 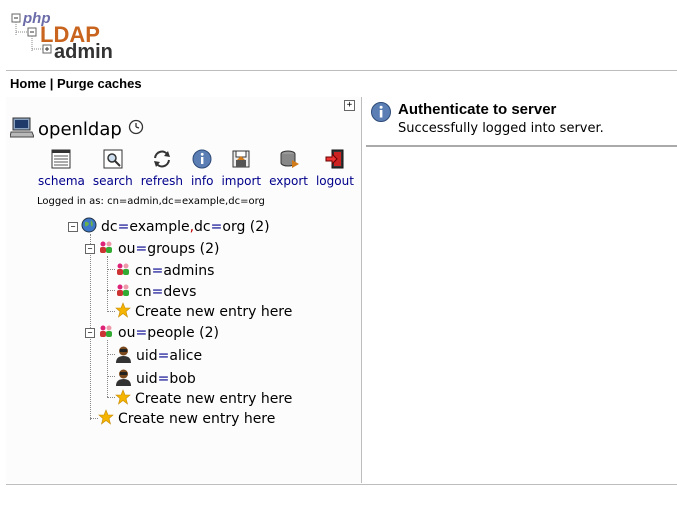 I want to click on create-entry-root: Create new entry here, so click(x=186, y=419).